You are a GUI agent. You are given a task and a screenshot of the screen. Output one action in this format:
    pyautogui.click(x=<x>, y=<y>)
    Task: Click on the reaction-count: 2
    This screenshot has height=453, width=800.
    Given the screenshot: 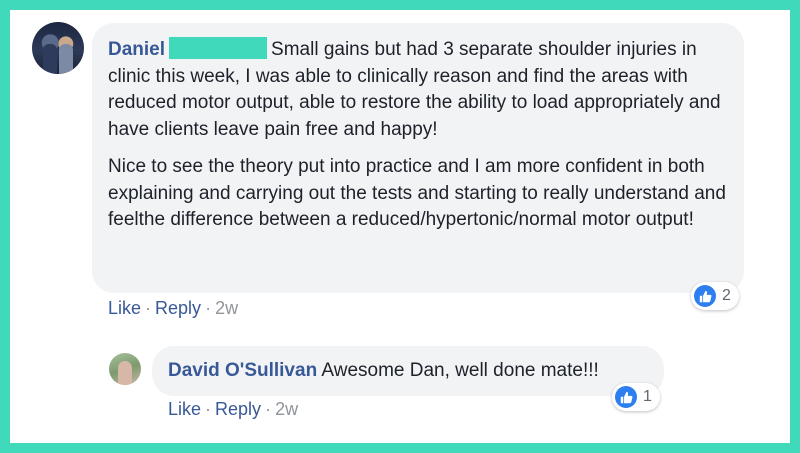 What is the action you would take?
    pyautogui.click(x=726, y=295)
    